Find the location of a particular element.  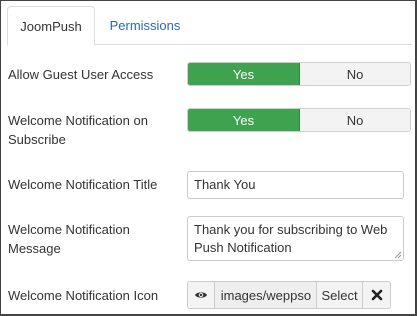

welcome-title-input: Thank You is located at coordinates (295, 185).